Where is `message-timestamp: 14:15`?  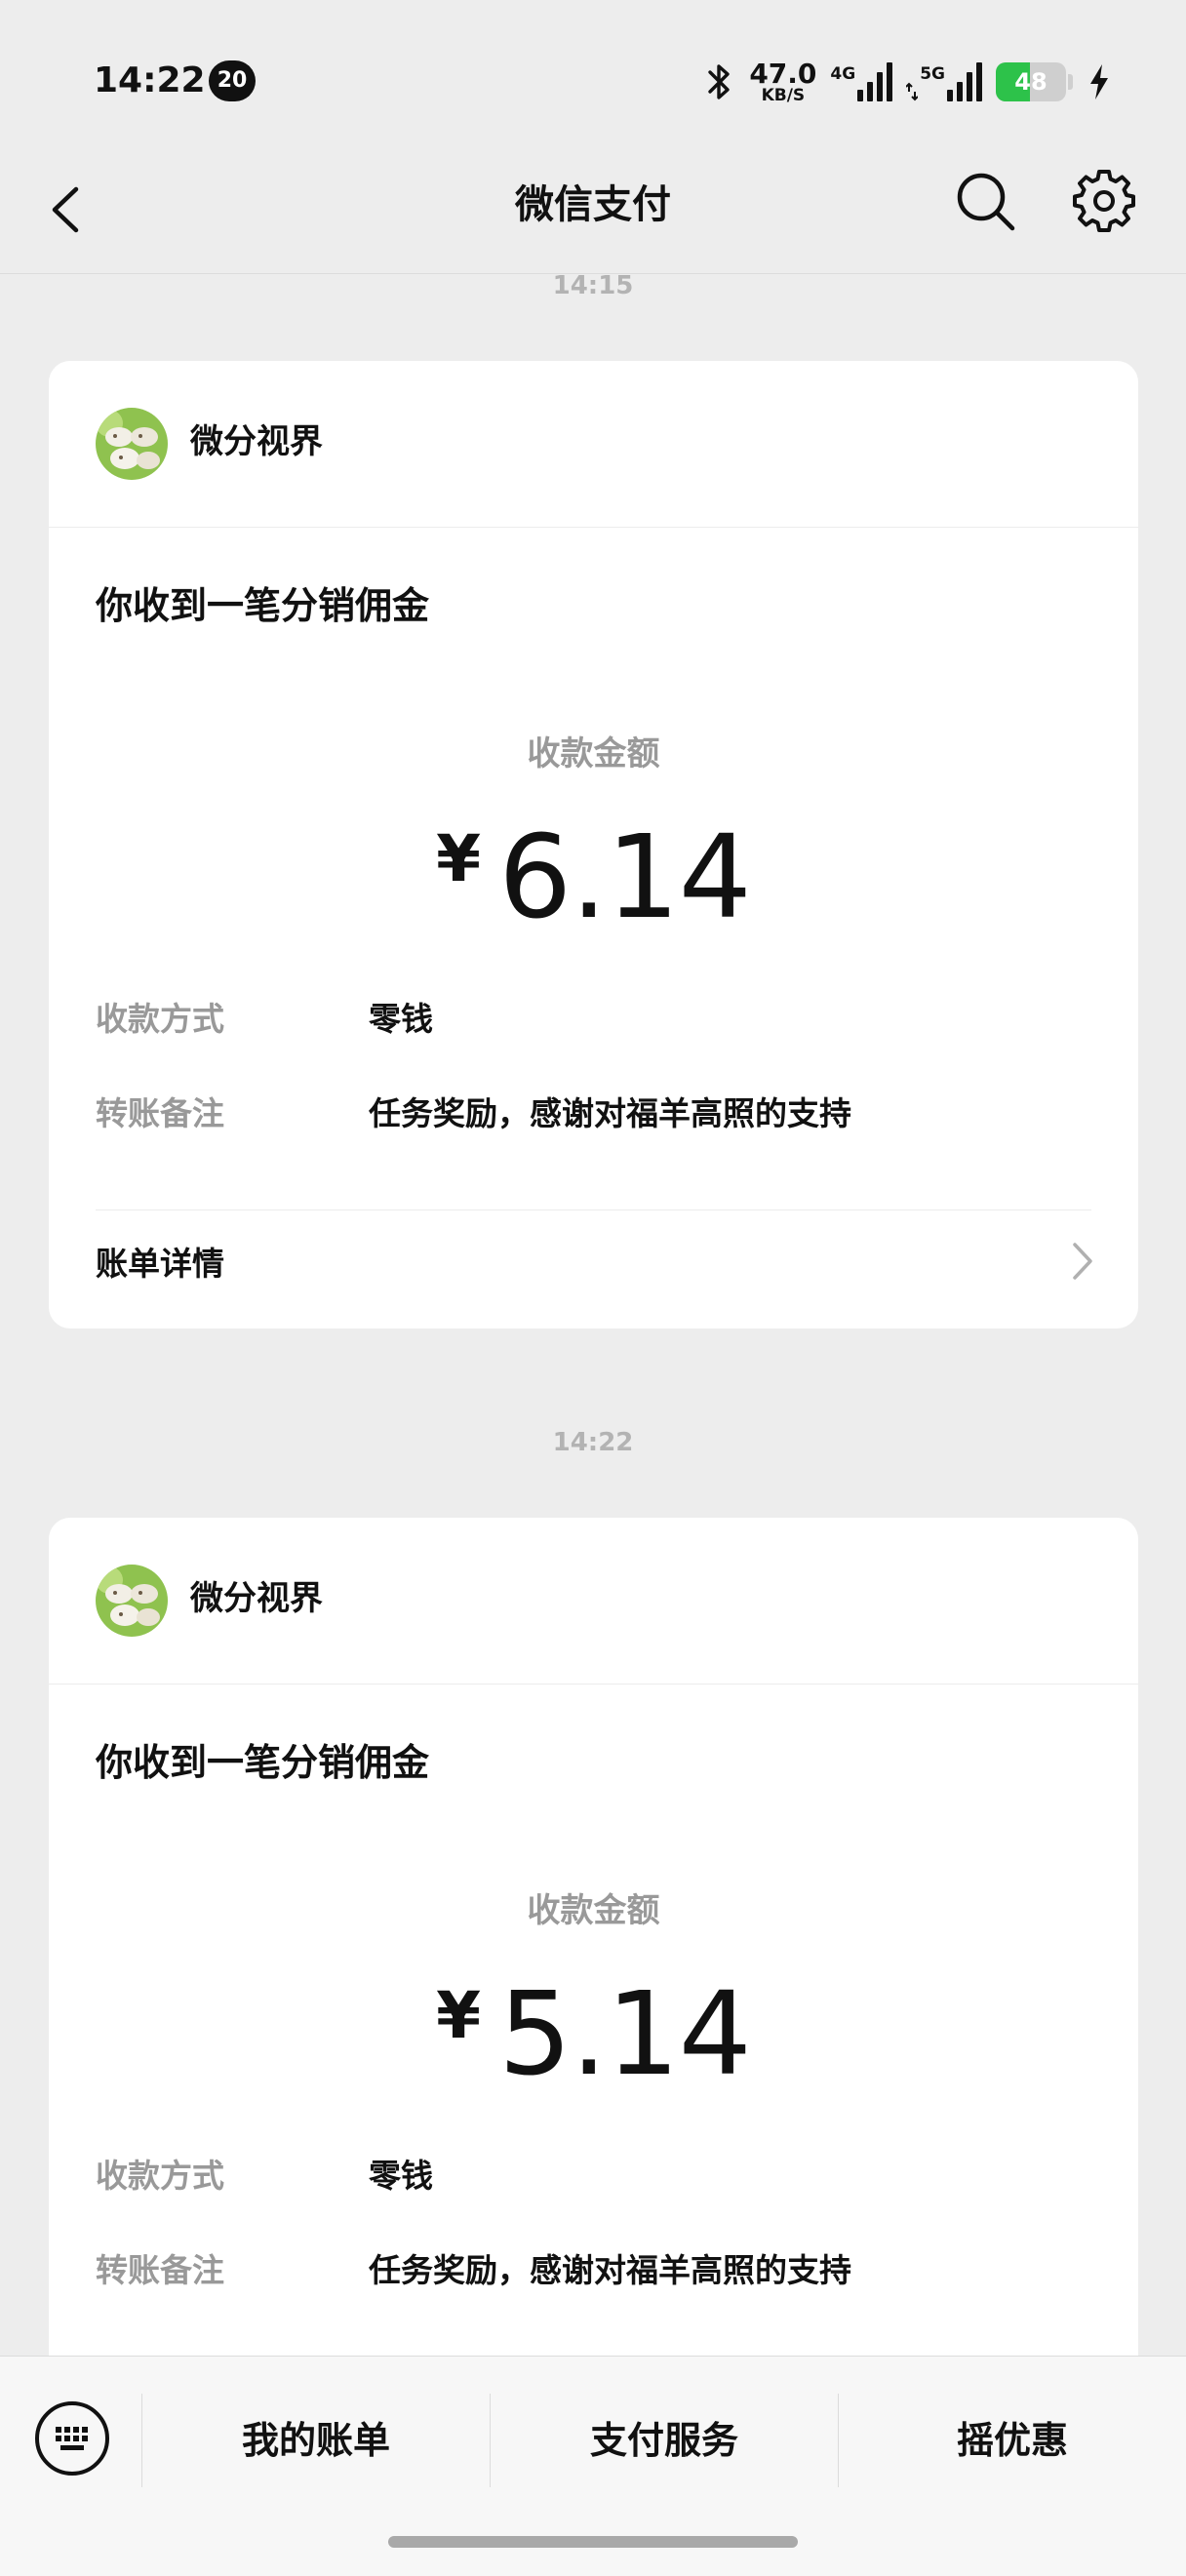 message-timestamp: 14:15 is located at coordinates (593, 285).